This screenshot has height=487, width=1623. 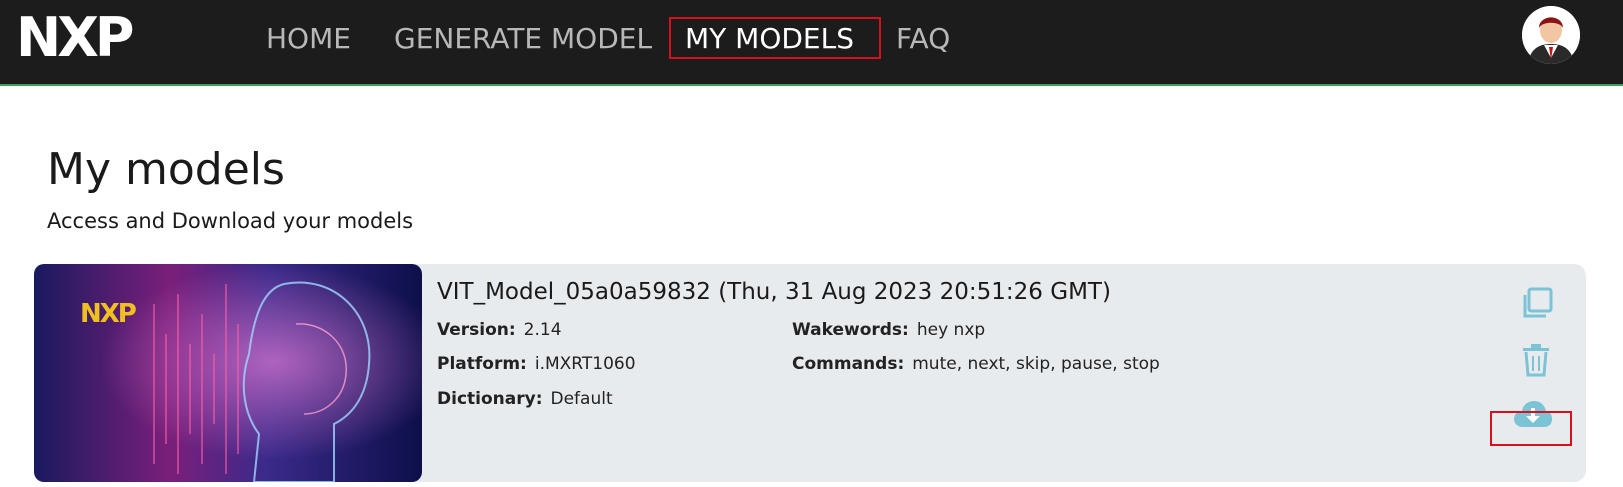 What do you see at coordinates (1036, 364) in the screenshot?
I see `commands-value: mute, next, skip, pause, stop` at bounding box center [1036, 364].